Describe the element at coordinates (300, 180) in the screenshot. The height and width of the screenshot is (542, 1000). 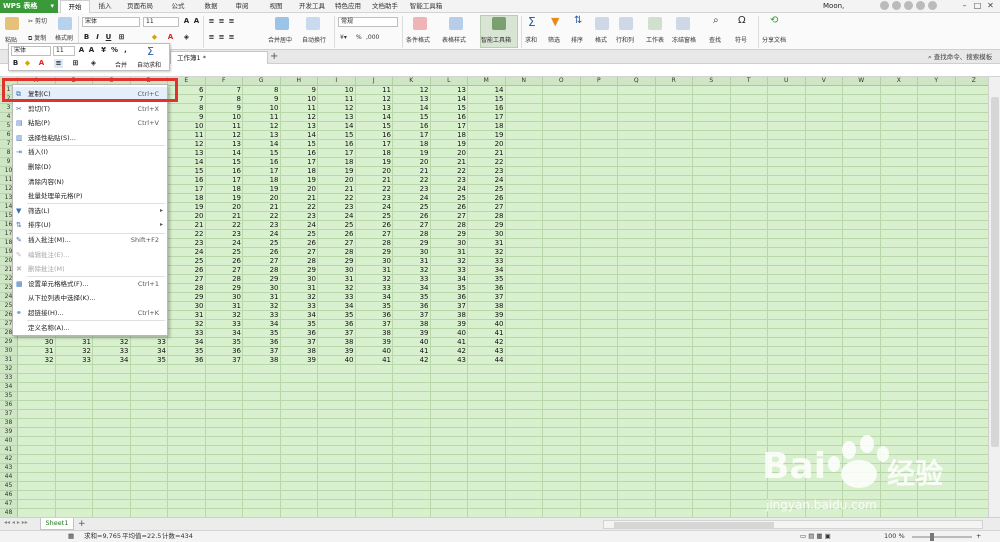
I see `table-cell: 19` at that location.